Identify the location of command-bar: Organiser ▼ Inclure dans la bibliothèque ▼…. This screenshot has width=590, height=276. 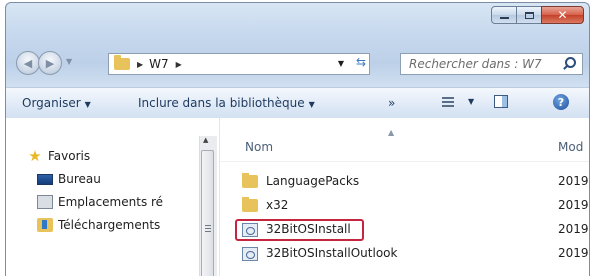
(297, 103).